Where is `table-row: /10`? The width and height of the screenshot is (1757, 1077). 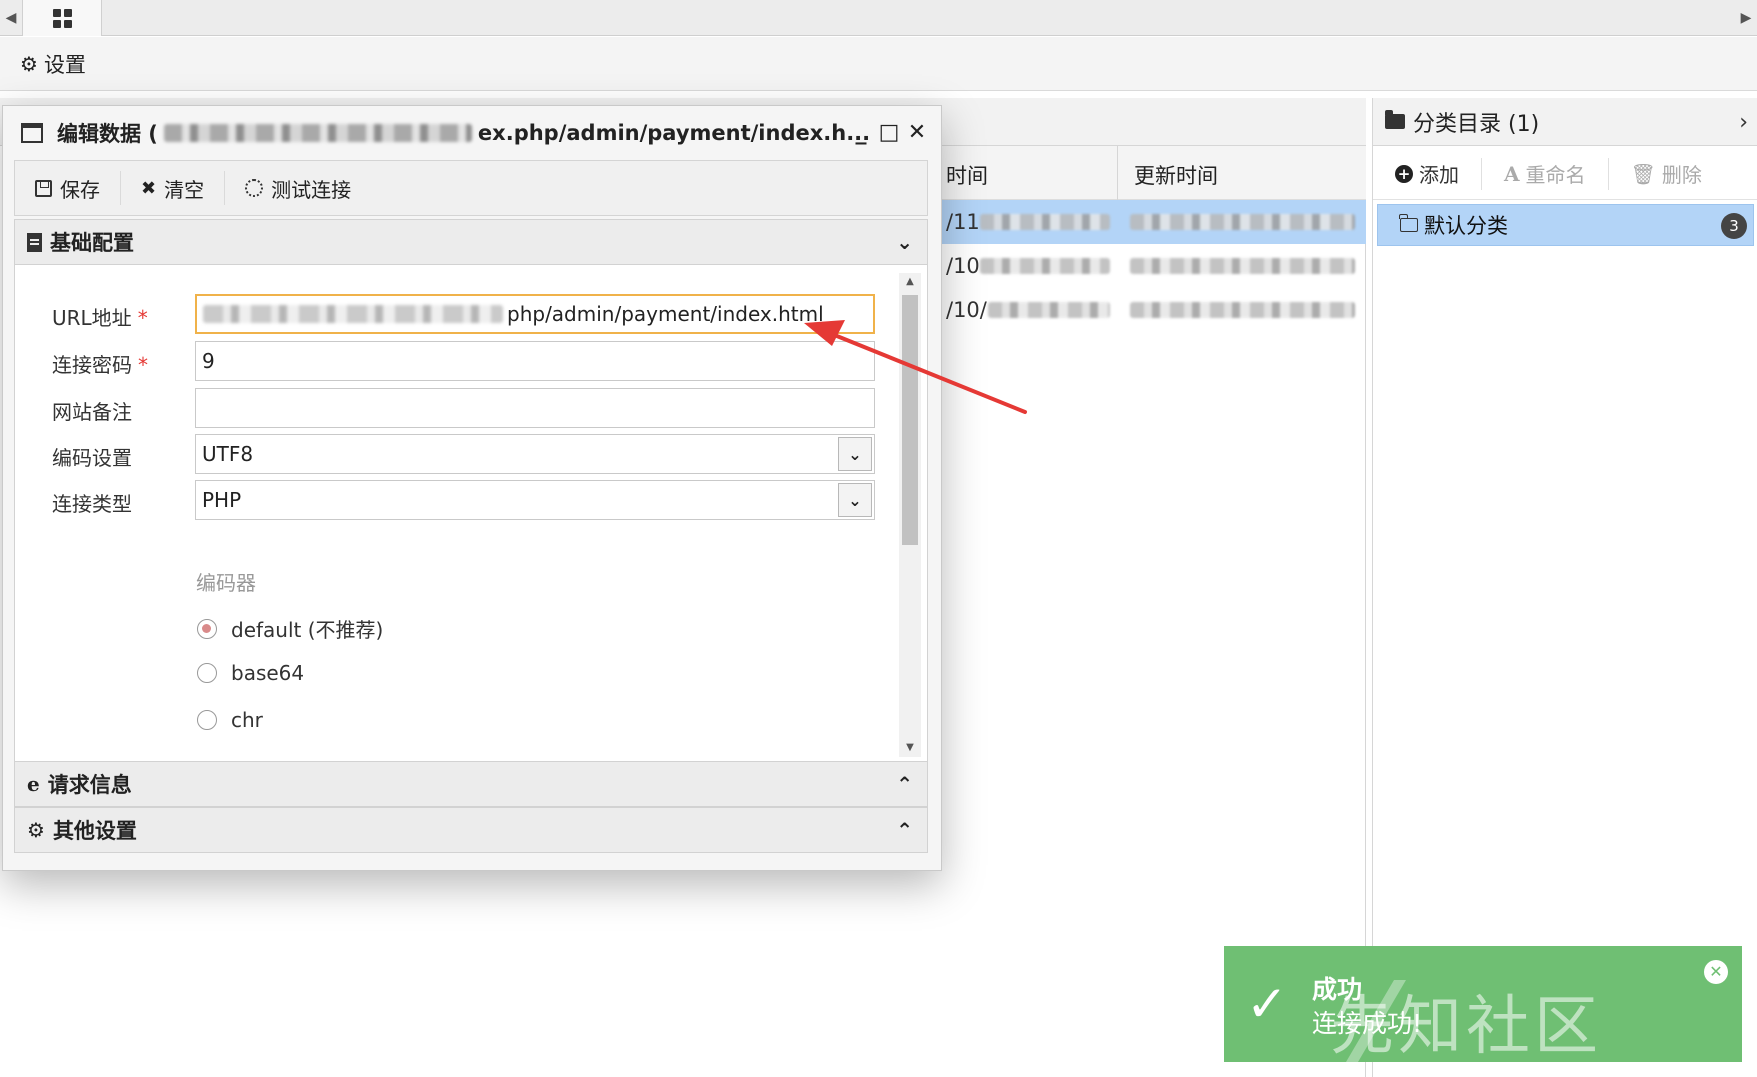 table-row: /10 is located at coordinates (1153, 266).